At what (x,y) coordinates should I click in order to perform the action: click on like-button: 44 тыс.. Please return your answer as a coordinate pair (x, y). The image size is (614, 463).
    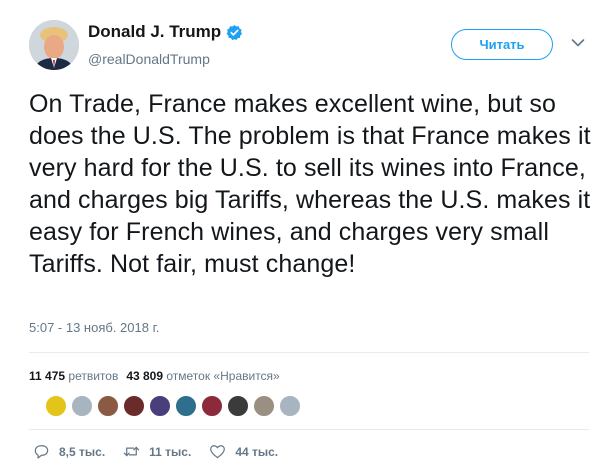
    Looking at the image, I should click on (243, 451).